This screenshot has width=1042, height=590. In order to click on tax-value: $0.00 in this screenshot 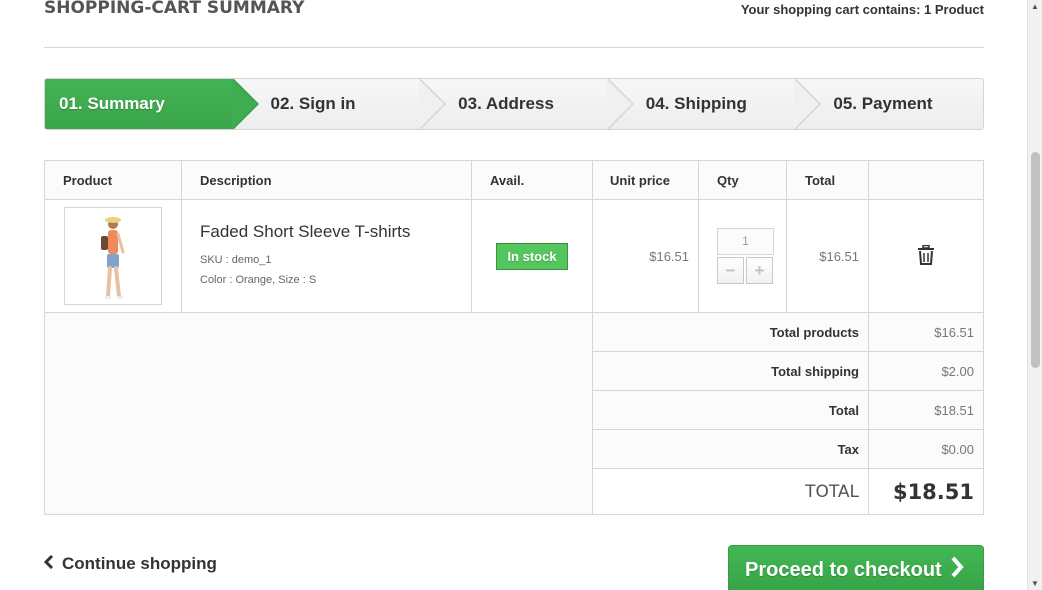, I will do `click(926, 449)`.